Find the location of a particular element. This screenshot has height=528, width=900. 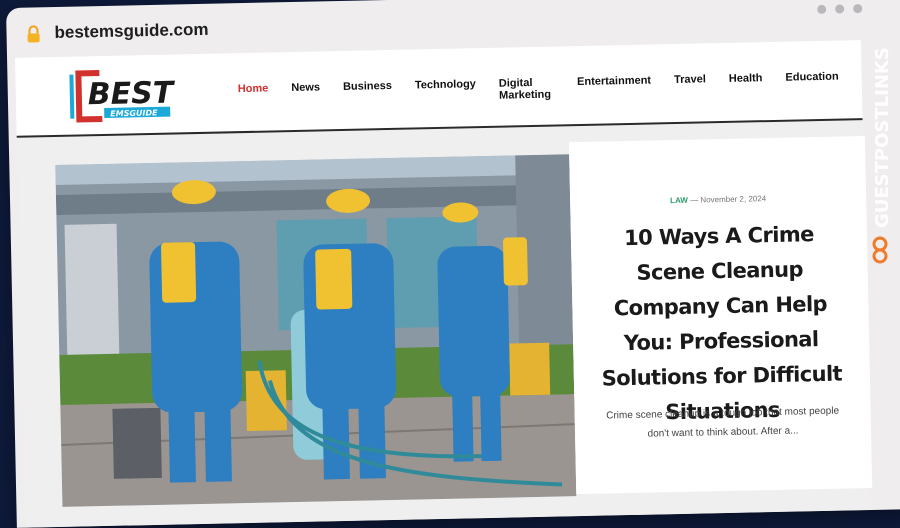

nav-item-technology: Technology is located at coordinates (445, 90).